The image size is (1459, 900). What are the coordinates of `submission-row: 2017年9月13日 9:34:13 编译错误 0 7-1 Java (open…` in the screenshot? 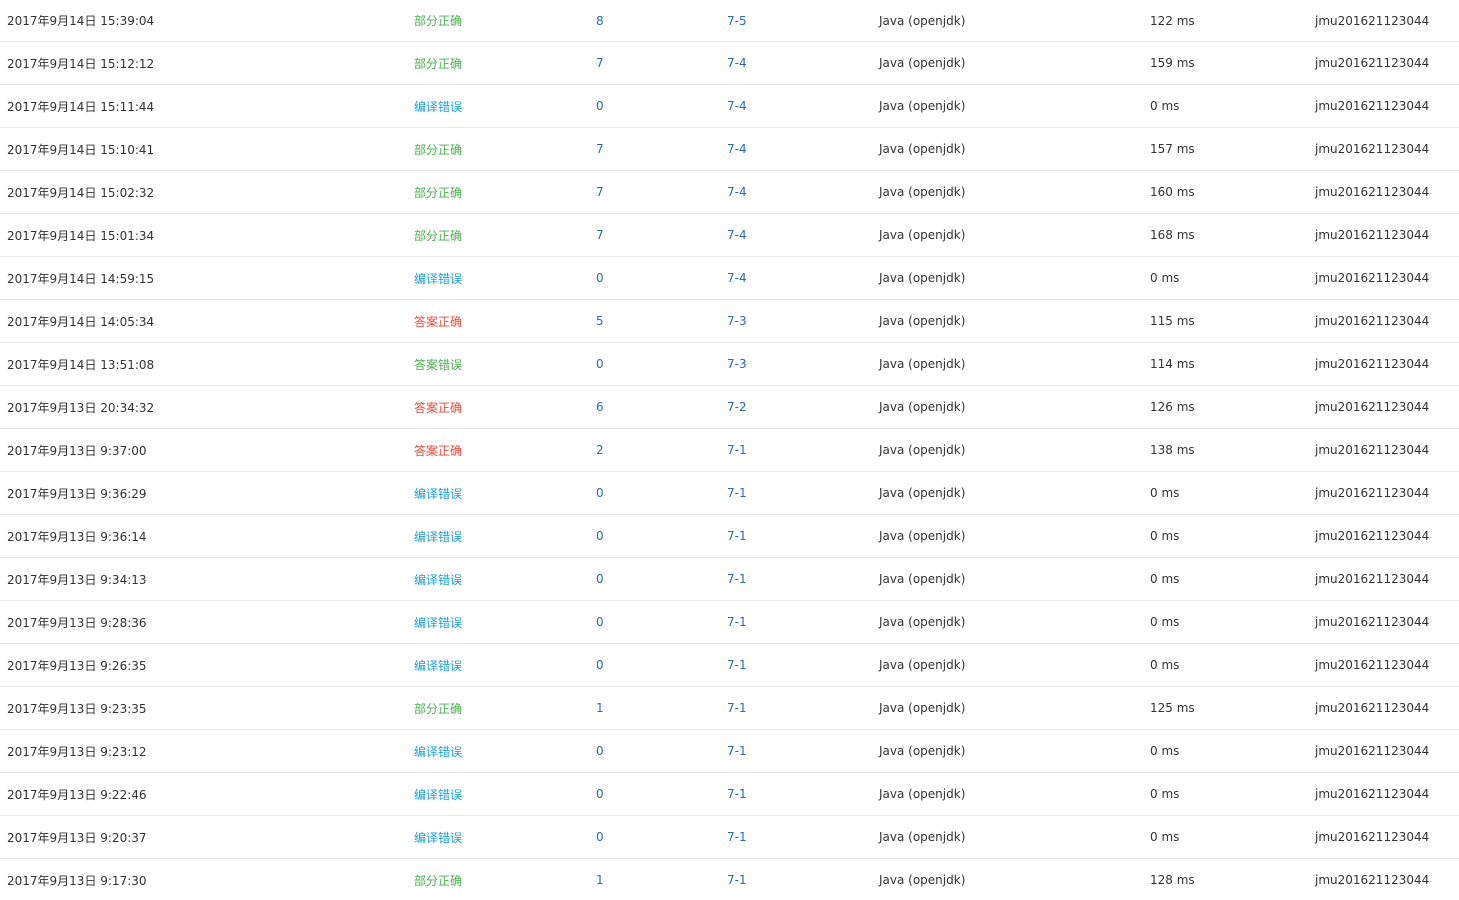 It's located at (729, 579).